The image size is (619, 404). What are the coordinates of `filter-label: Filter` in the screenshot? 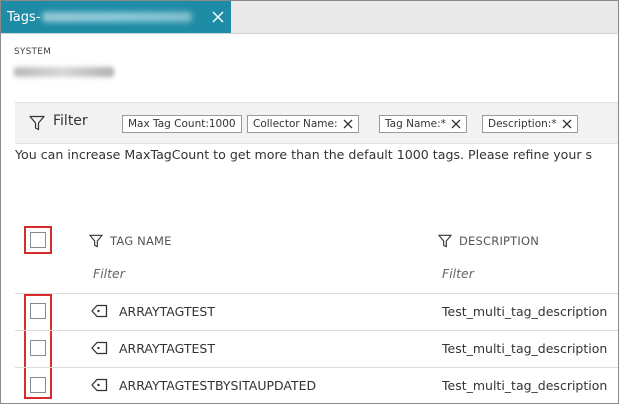 It's located at (70, 121).